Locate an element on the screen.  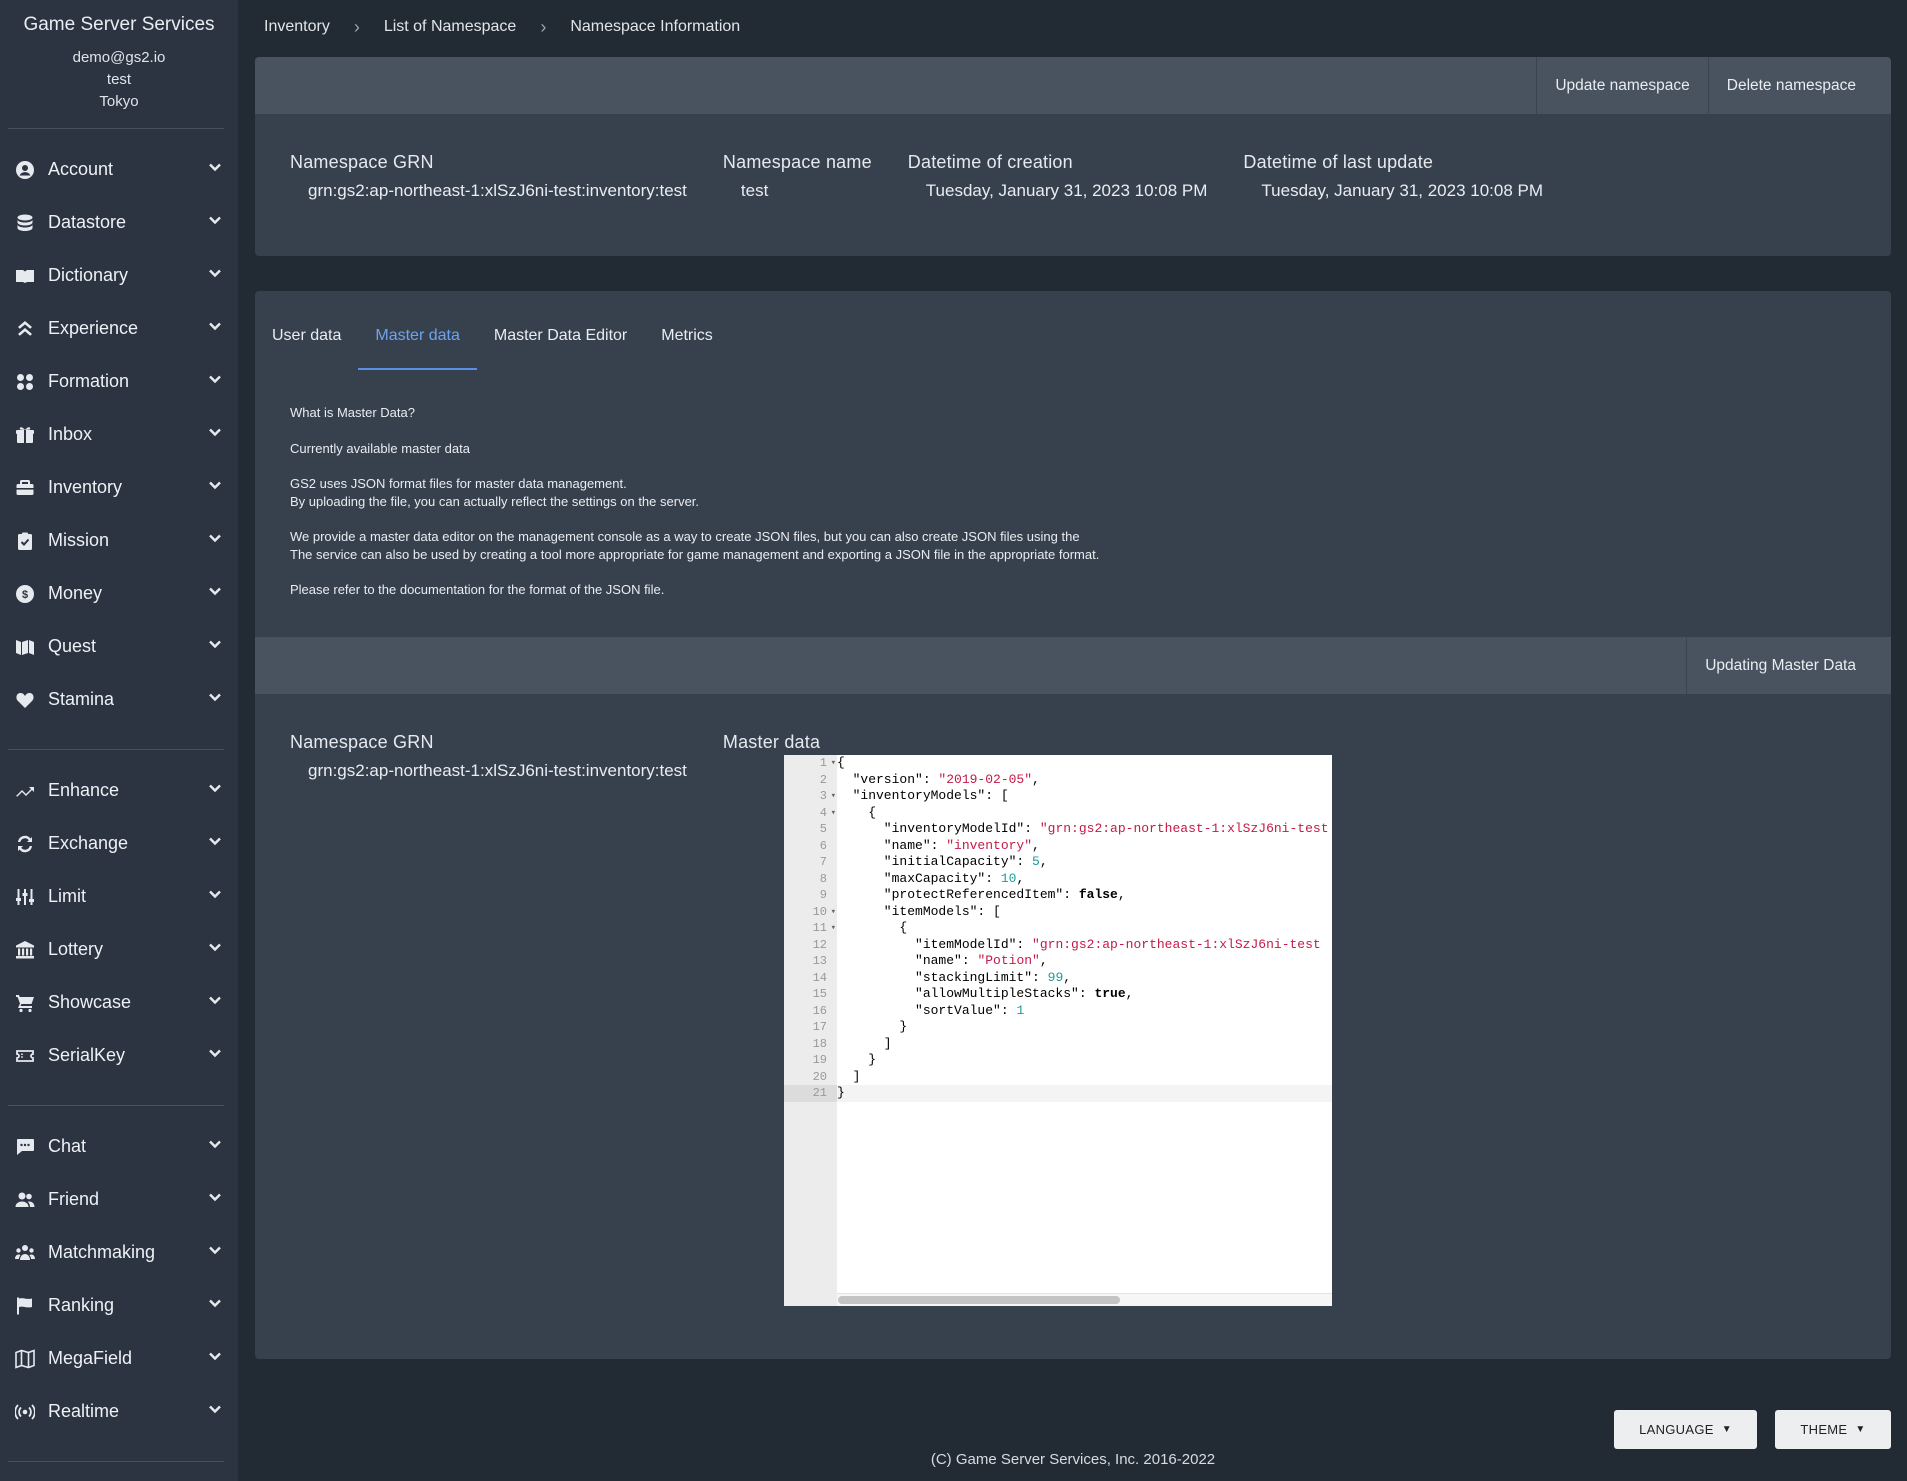
line-number: 3 is located at coordinates (810, 796).